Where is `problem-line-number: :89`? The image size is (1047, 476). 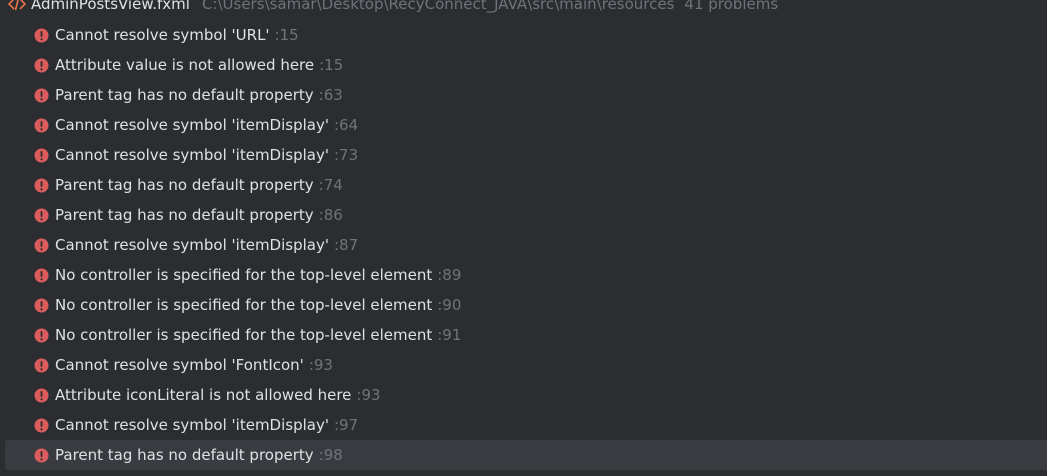 problem-line-number: :89 is located at coordinates (449, 275).